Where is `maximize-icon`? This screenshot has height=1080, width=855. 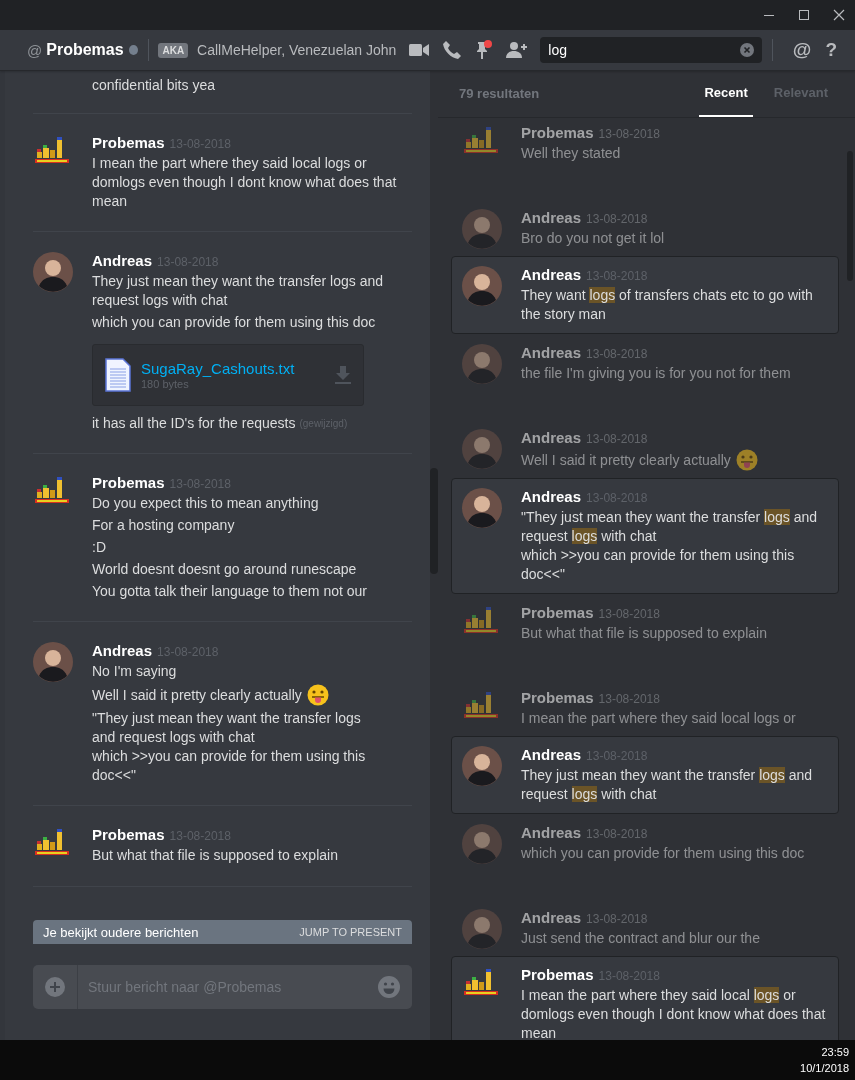
maximize-icon is located at coordinates (804, 15).